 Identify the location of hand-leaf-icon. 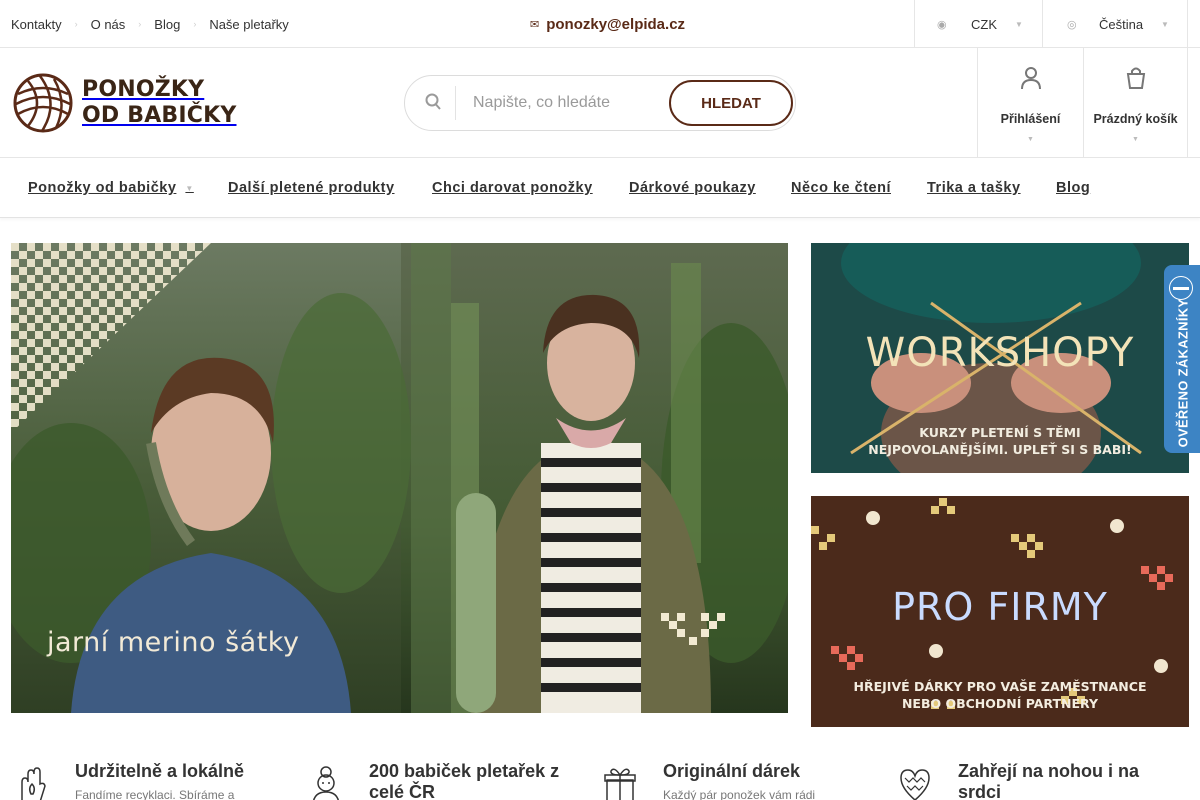
(33, 783).